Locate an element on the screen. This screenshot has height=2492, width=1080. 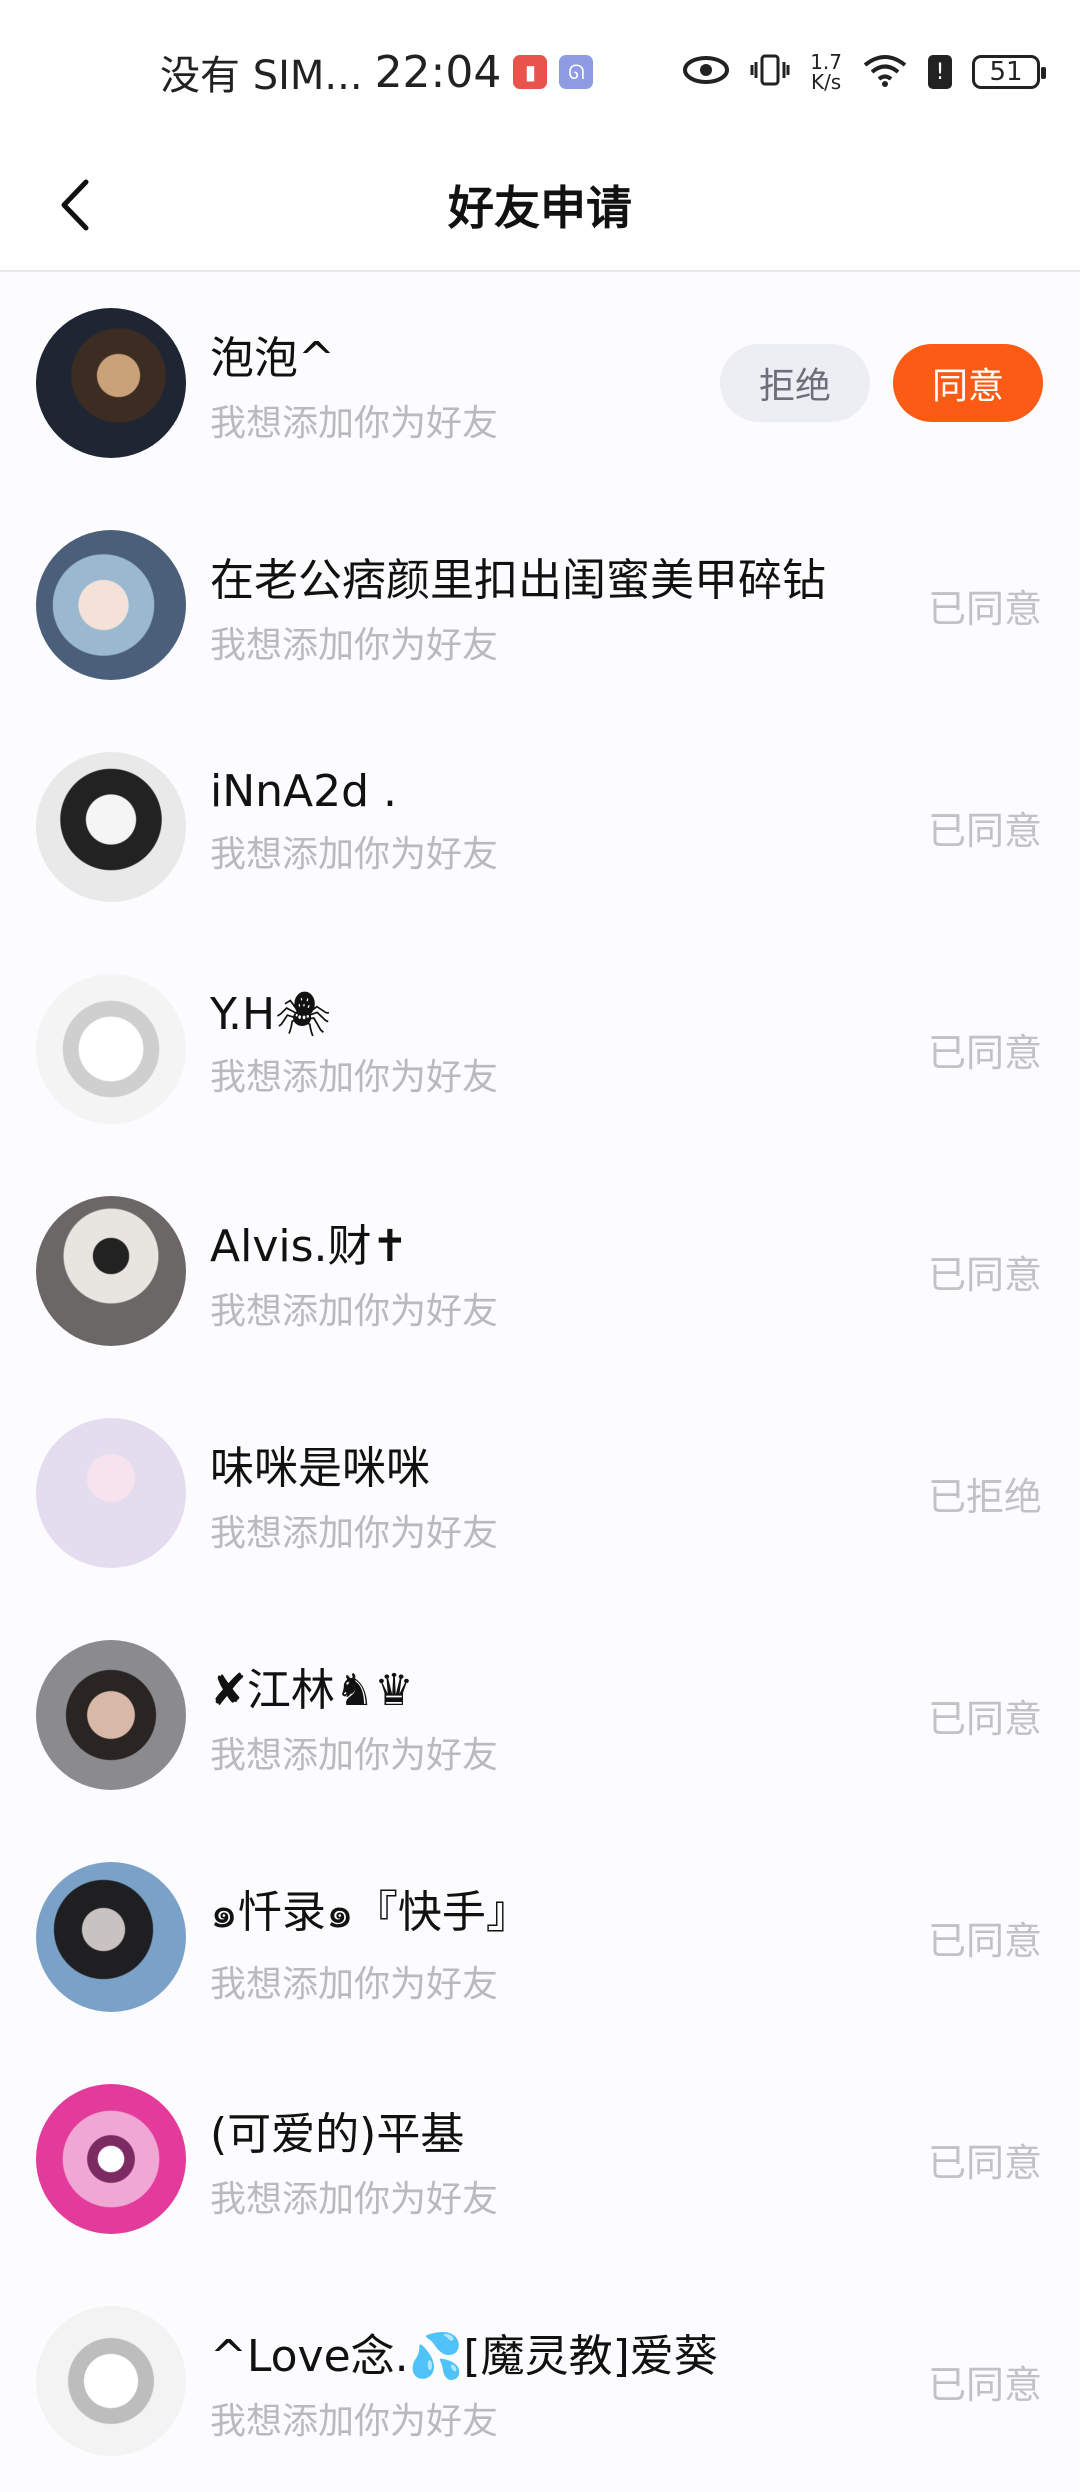
app-header: 好友申请 is located at coordinates (540, 206).